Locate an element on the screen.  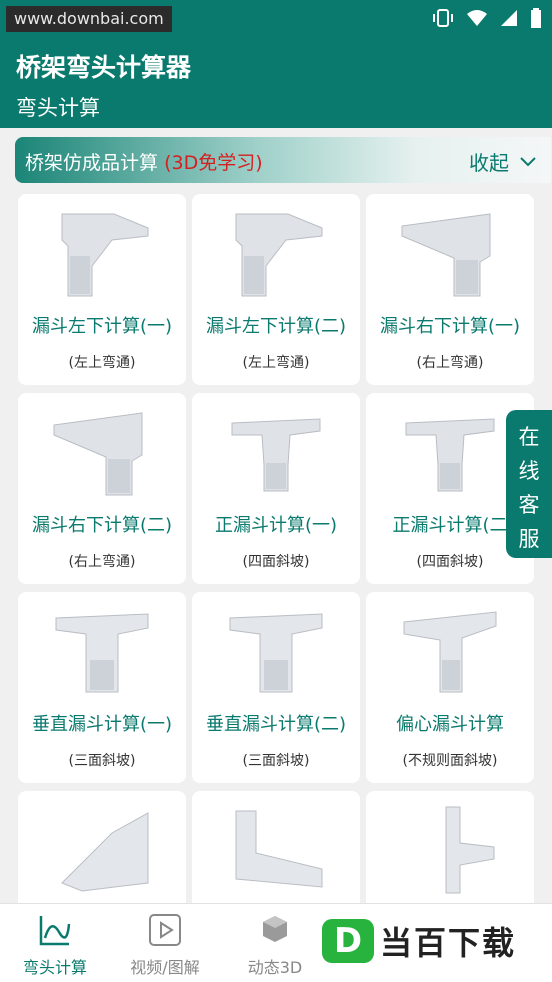
card-title: 漏斗右下计算(一) is located at coordinates (450, 326).